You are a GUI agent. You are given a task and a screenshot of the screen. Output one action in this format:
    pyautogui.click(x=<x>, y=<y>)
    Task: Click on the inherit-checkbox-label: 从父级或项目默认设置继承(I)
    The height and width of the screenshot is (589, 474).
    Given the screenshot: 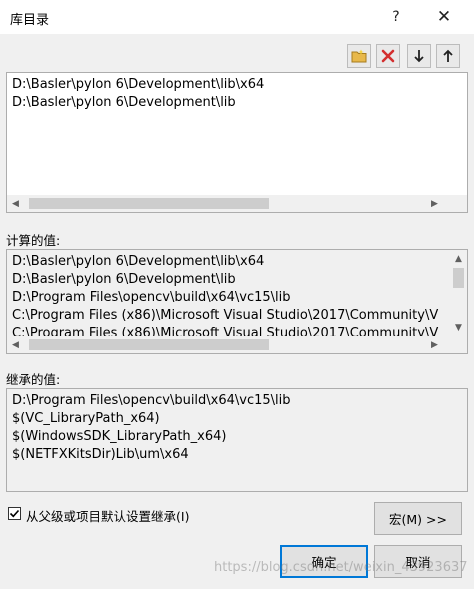 What is the action you would take?
    pyautogui.click(x=107, y=515)
    